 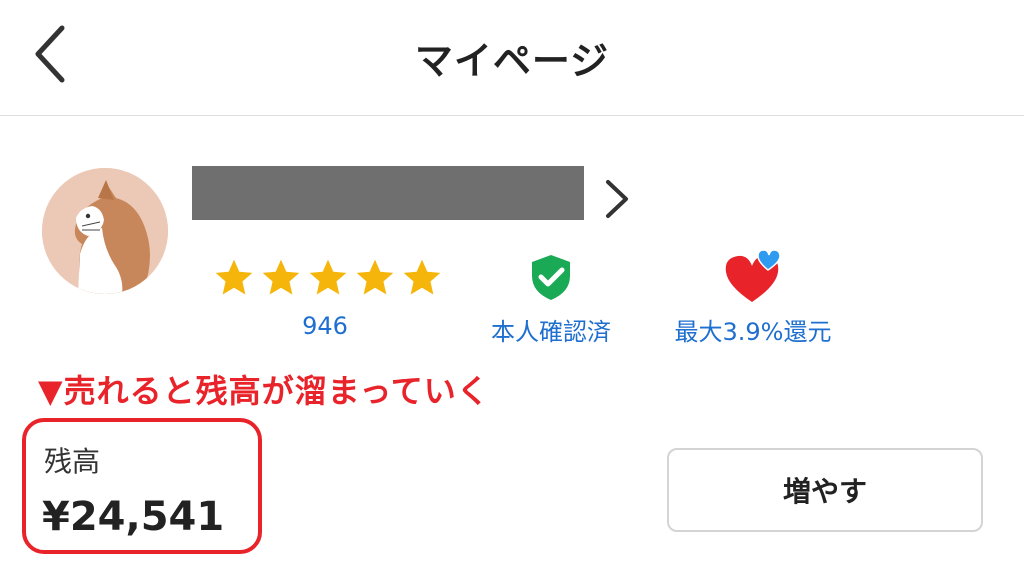 What do you see at coordinates (551, 329) in the screenshot?
I see `verification-label: 本人確認済` at bounding box center [551, 329].